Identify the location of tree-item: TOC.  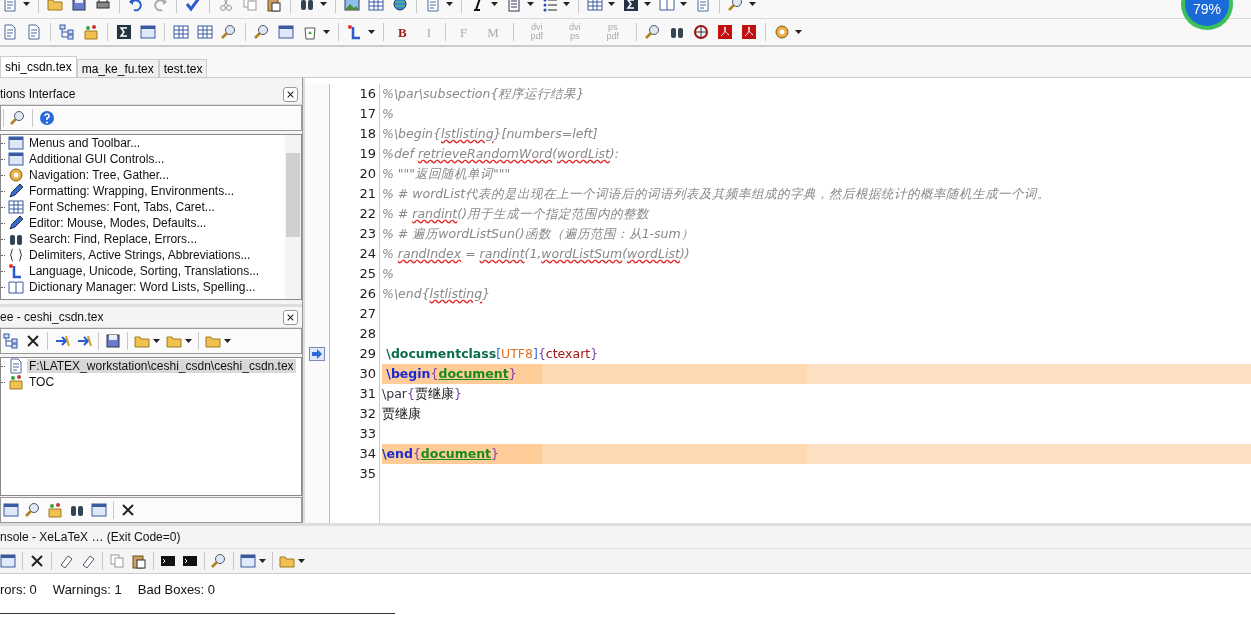
(42, 382).